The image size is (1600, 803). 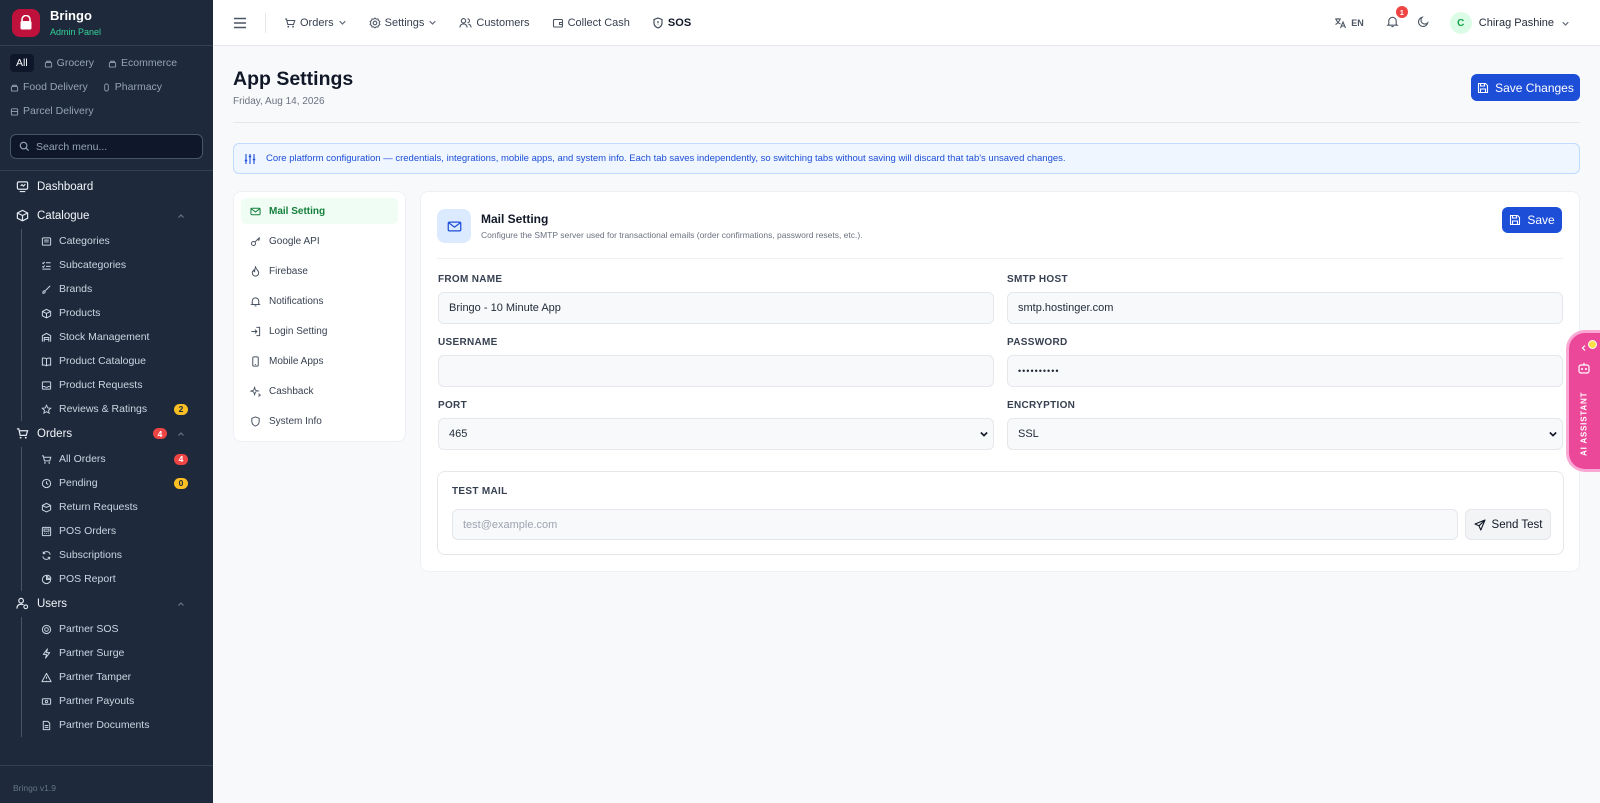 I want to click on send-icon, so click(x=1479, y=524).